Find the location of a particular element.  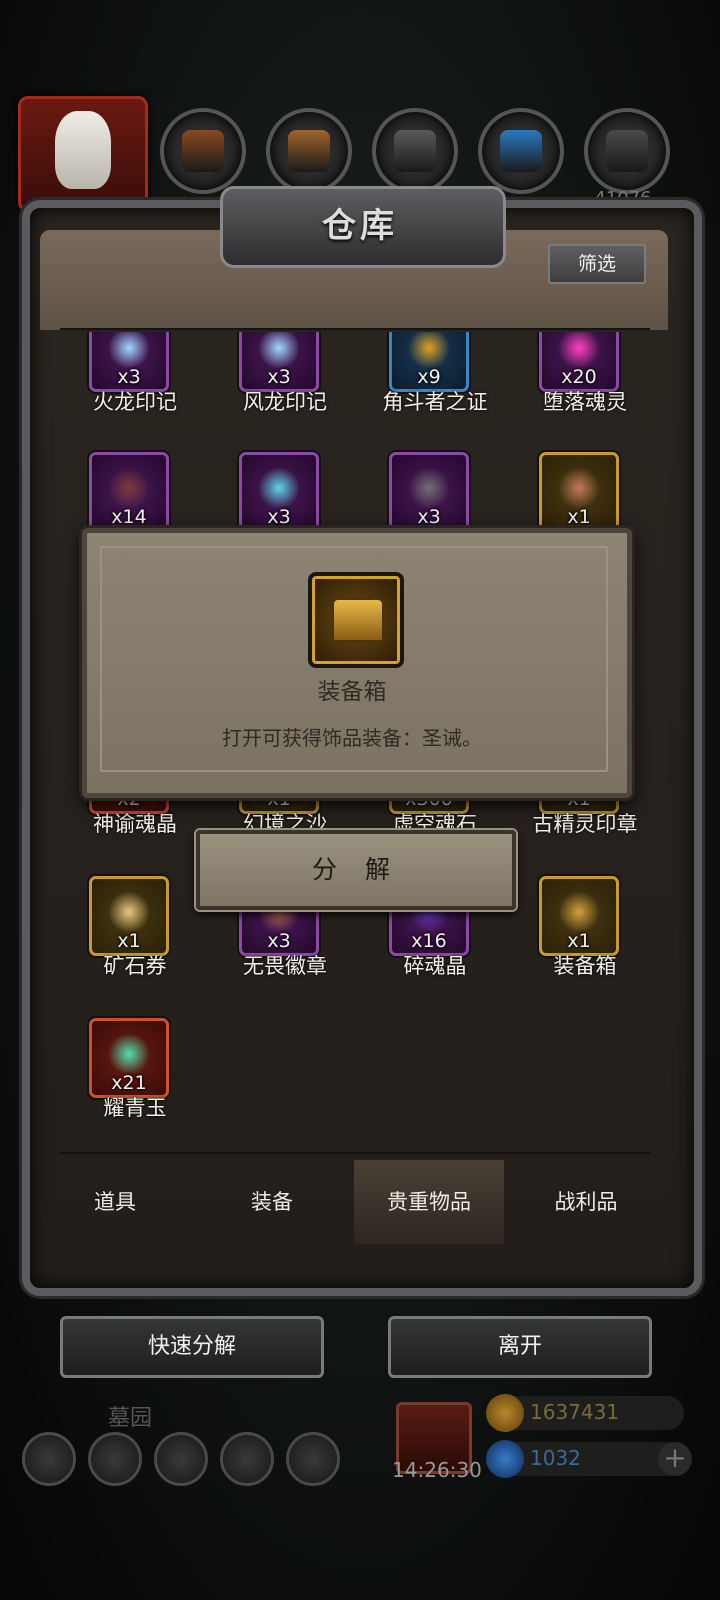

dialog-item-name: 装备箱 is located at coordinates (352, 692).